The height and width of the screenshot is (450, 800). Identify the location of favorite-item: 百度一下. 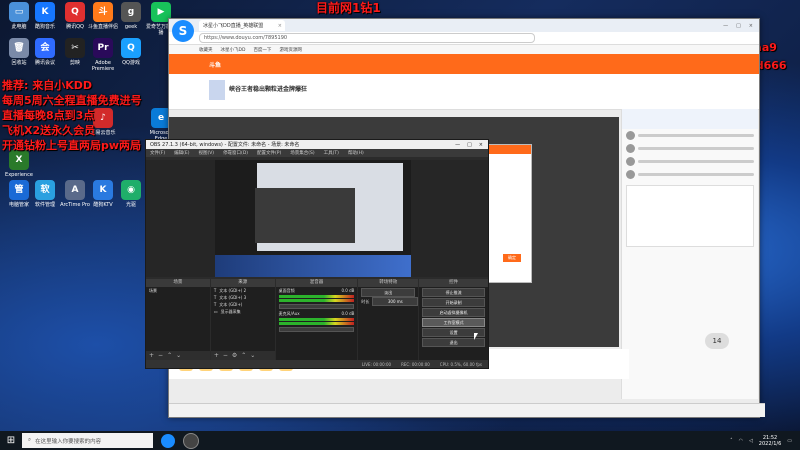
(262, 50).